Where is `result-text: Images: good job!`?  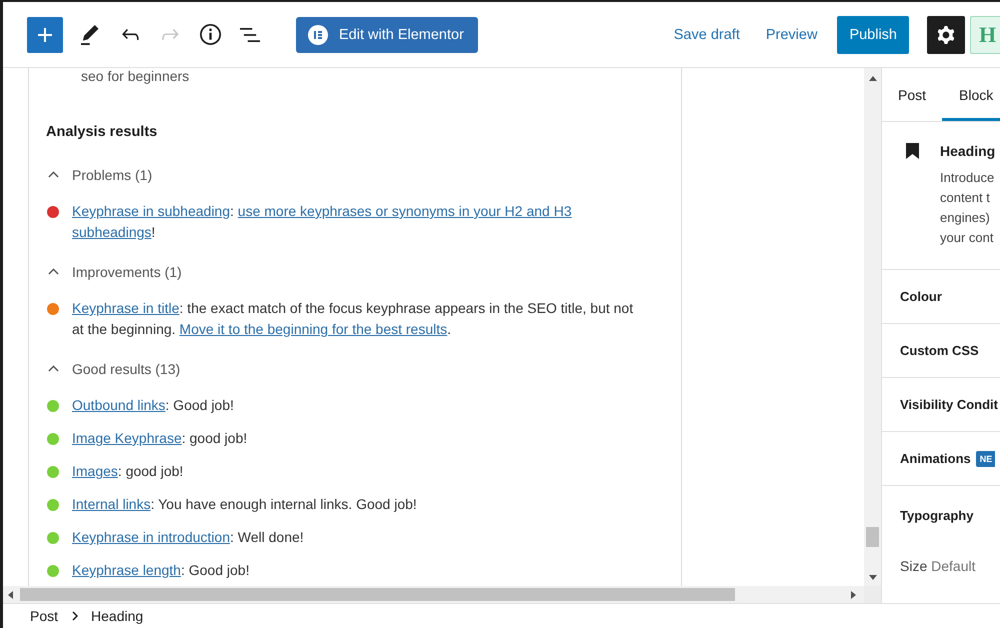 result-text: Images: good job! is located at coordinates (128, 471).